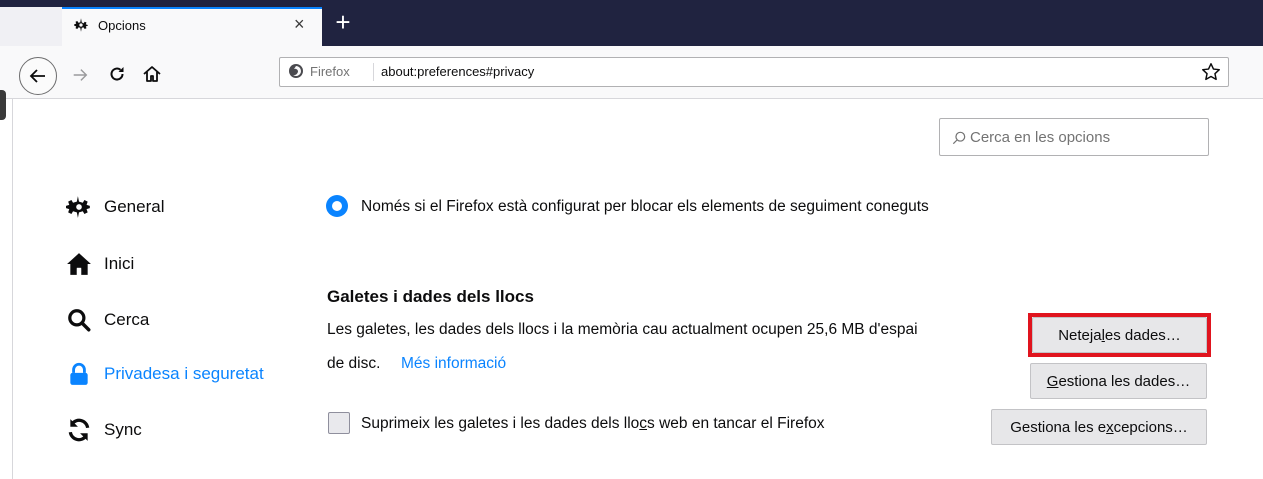 Image resolution: width=1263 pixels, height=479 pixels. What do you see at coordinates (754, 72) in the screenshot?
I see `url-bar: Firefox about:preferences#privacy` at bounding box center [754, 72].